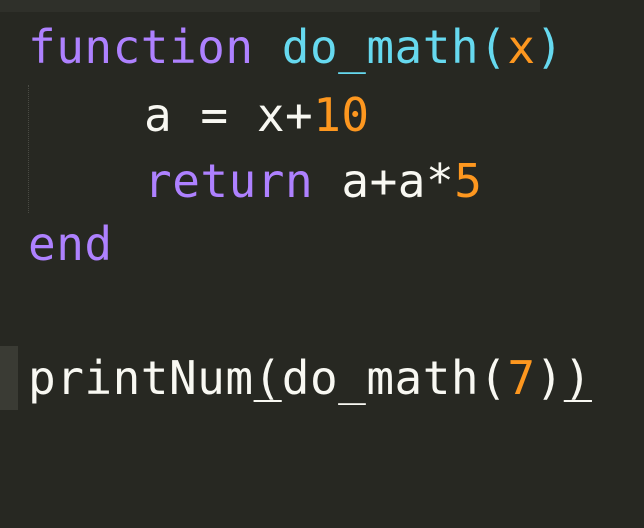  What do you see at coordinates (70, 244) in the screenshot?
I see `keyword-end: end` at bounding box center [70, 244].